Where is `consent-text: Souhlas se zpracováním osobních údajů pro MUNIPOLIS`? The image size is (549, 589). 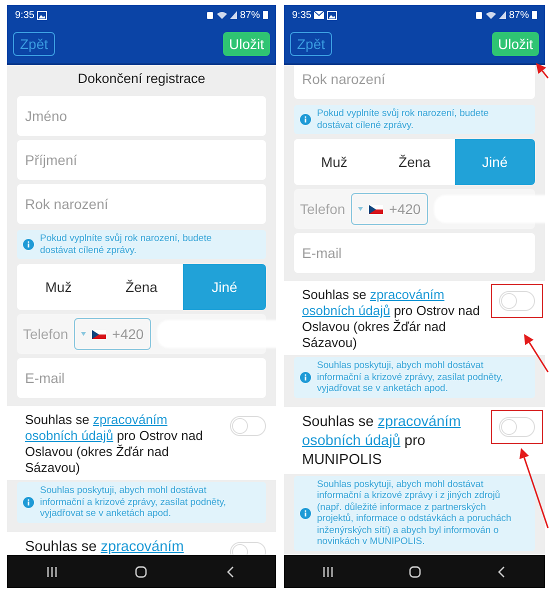 consent-text: Souhlas se zpracováním osobních údajů pro MUNIPOLIS is located at coordinates (382, 441).